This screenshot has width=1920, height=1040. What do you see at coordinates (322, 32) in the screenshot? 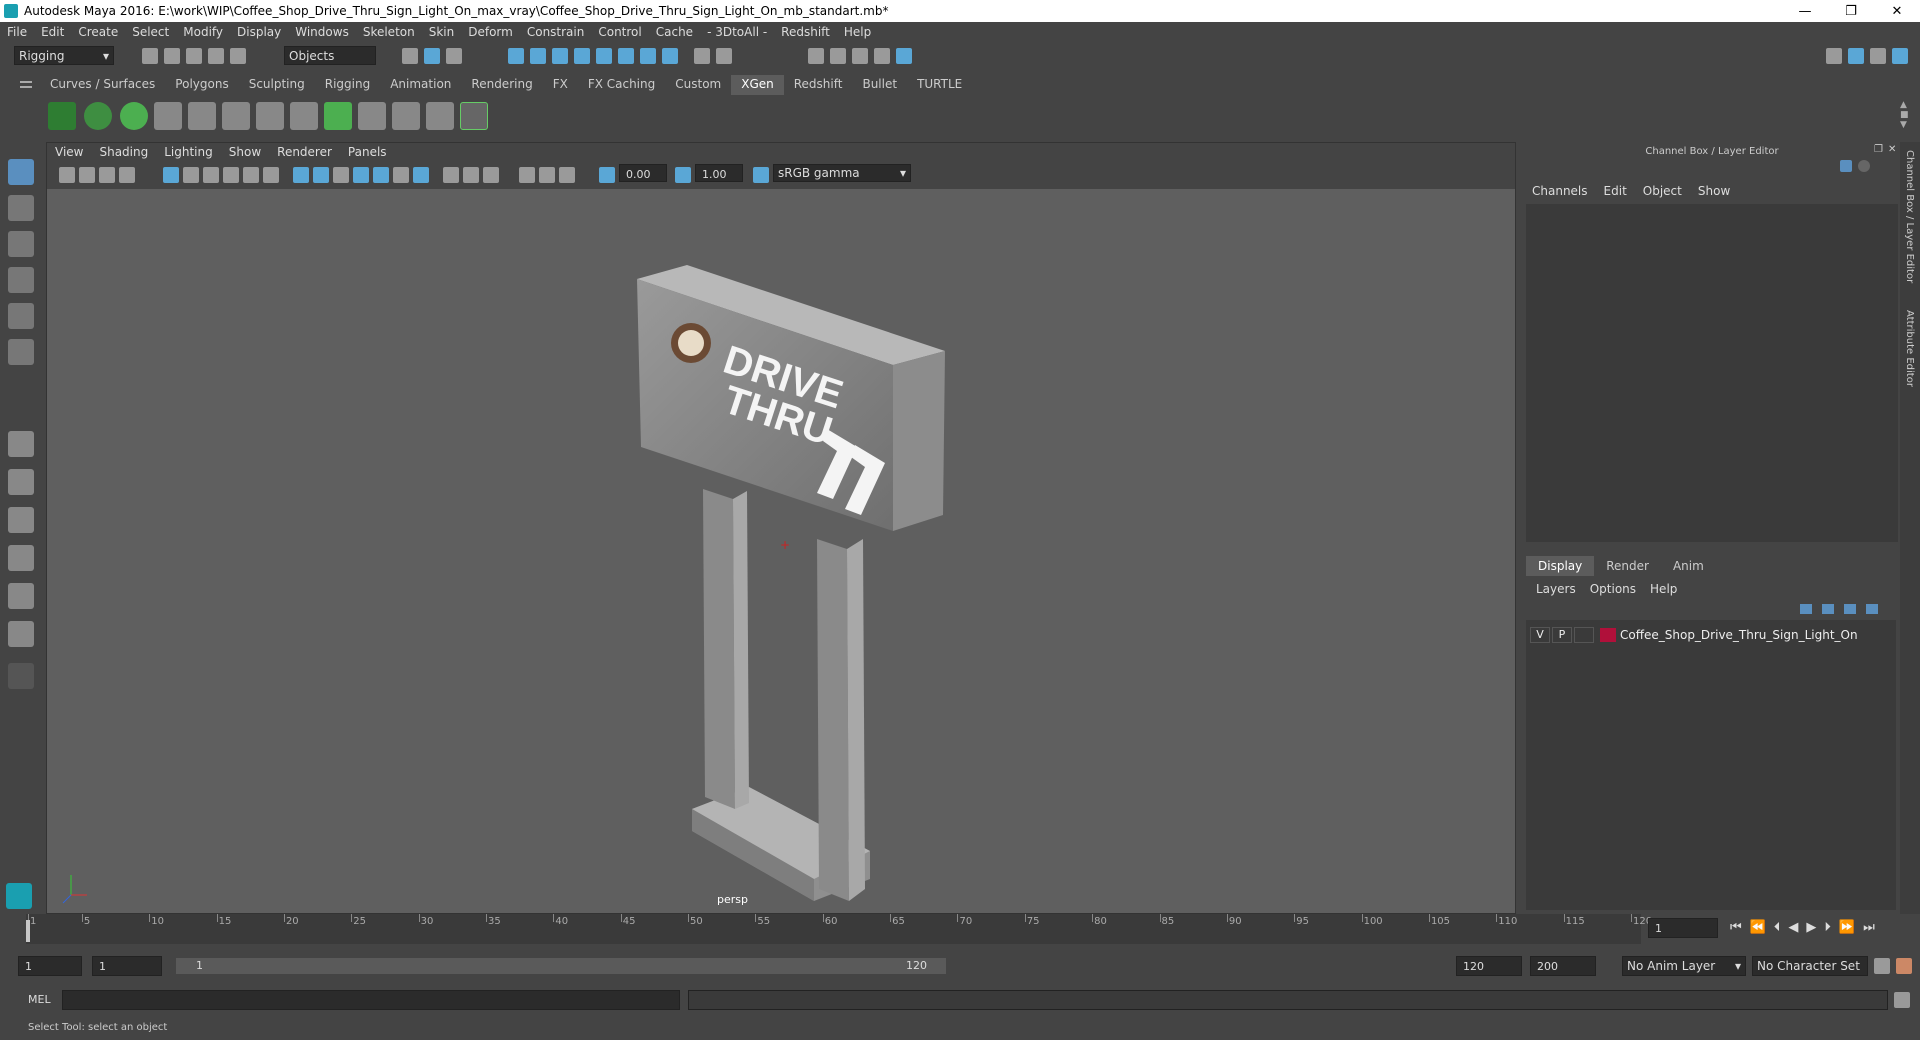
I see `menu-windows: Windows` at bounding box center [322, 32].